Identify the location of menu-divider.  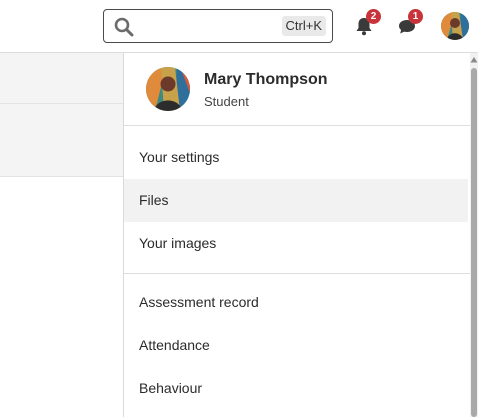
(297, 273).